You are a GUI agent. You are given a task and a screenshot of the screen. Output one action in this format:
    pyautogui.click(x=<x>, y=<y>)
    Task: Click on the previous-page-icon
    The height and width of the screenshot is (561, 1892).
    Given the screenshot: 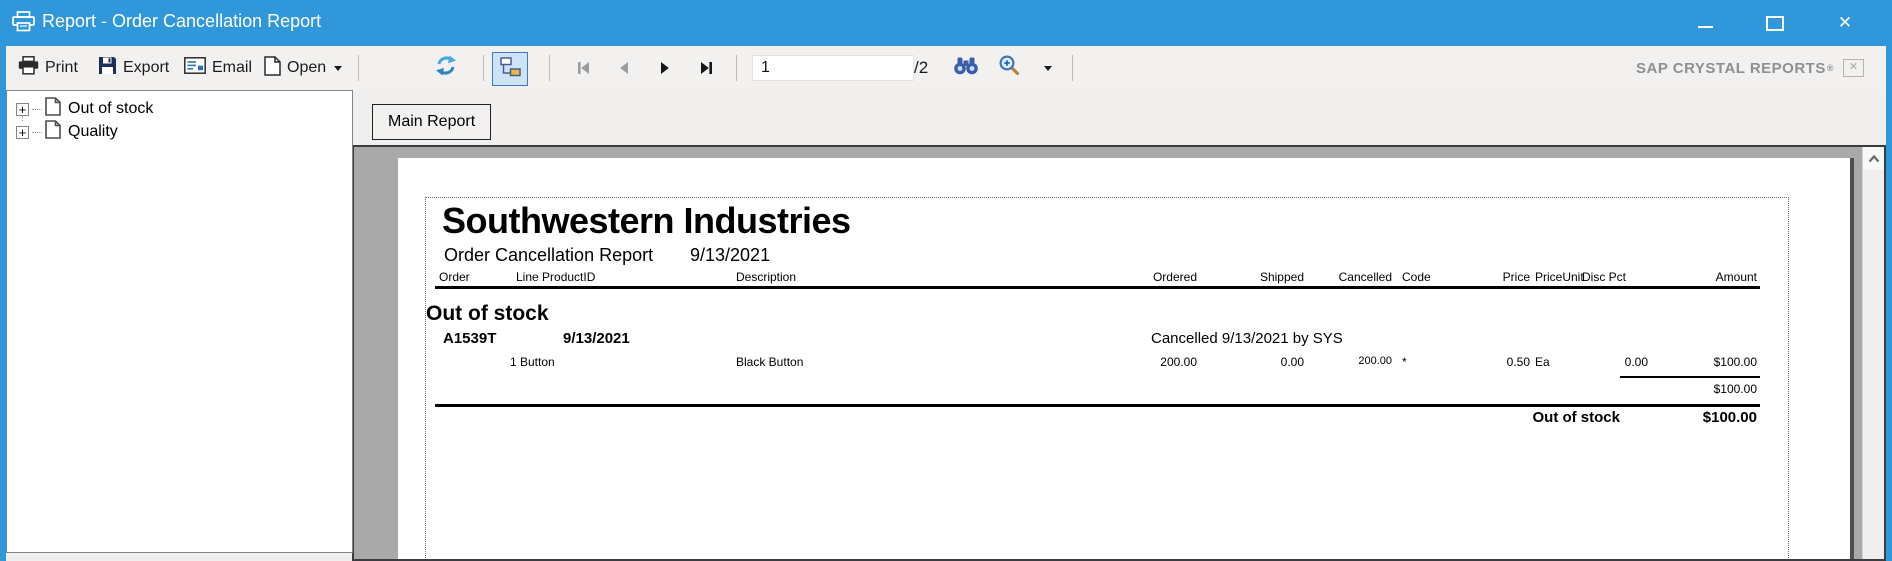 What is the action you would take?
    pyautogui.click(x=624, y=68)
    